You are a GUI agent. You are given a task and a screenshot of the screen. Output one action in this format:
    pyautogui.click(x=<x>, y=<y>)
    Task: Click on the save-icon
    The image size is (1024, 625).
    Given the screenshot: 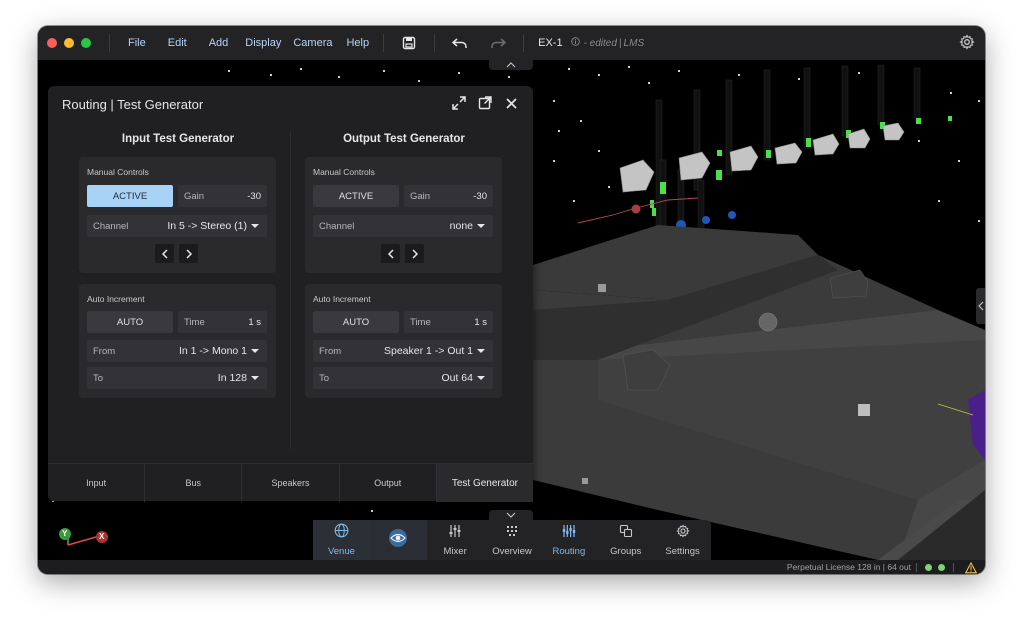 What is the action you would take?
    pyautogui.click(x=409, y=43)
    